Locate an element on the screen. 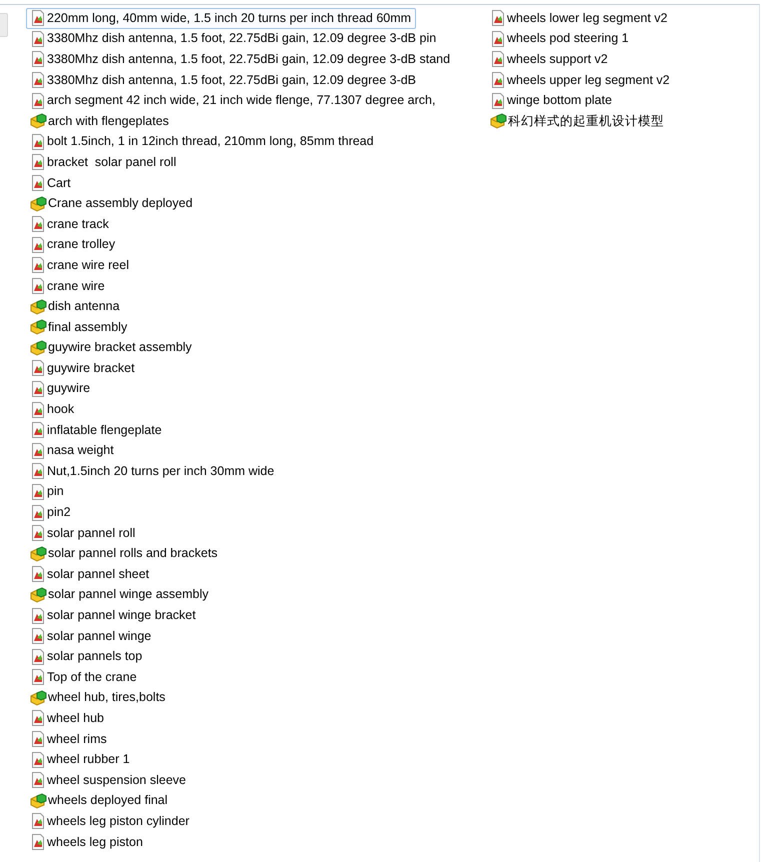 The width and height of the screenshot is (762, 862). file-item: wheel rubber 1 is located at coordinates (80, 759).